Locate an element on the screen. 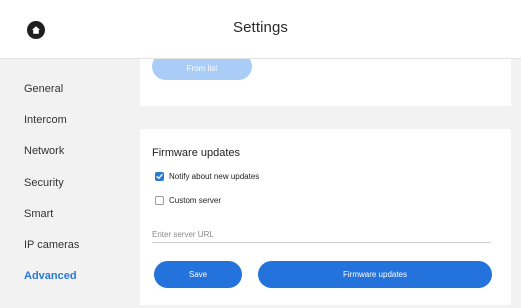 The width and height of the screenshot is (521, 308). save-button: Save is located at coordinates (198, 274).